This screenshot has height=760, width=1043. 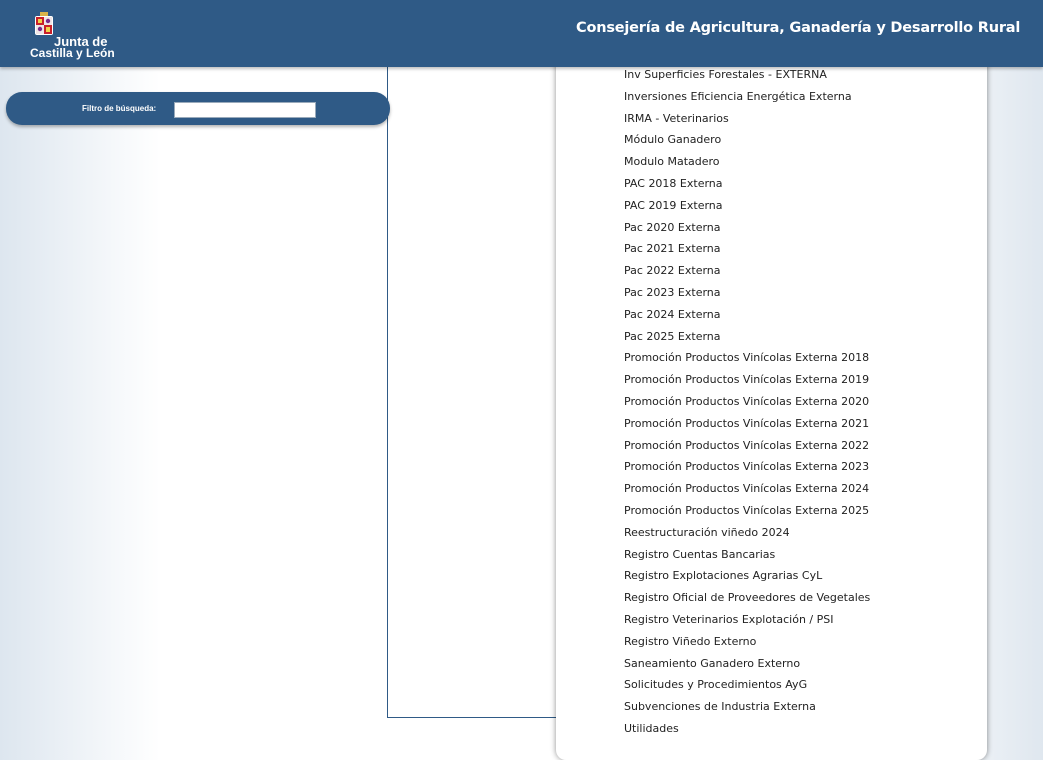 What do you see at coordinates (80, 34) in the screenshot?
I see `junta-logo: Junta de Castilla y León` at bounding box center [80, 34].